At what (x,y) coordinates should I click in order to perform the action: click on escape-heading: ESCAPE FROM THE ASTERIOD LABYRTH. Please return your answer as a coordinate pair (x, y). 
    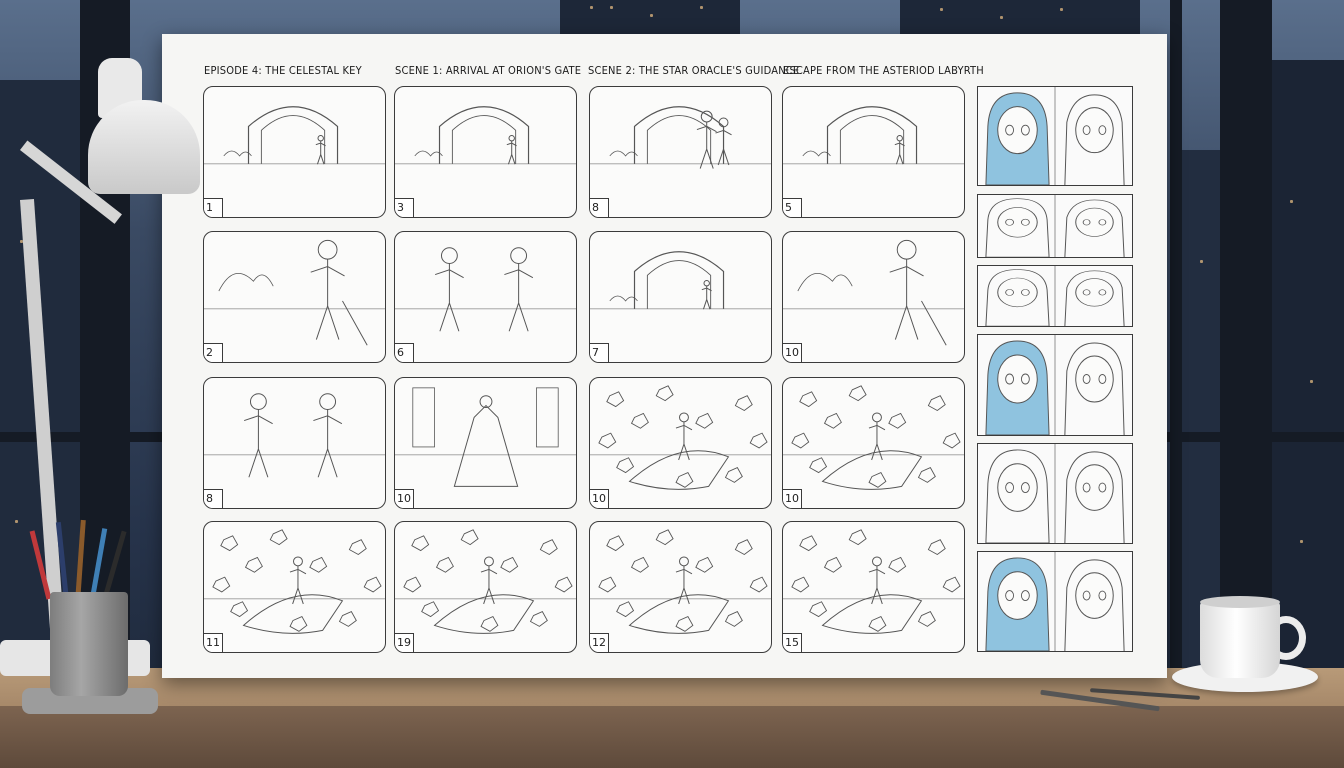
    Looking at the image, I should click on (883, 70).